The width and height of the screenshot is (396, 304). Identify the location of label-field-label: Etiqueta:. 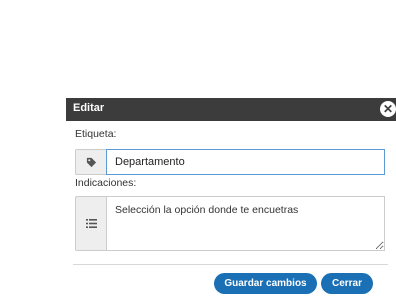
(96, 134).